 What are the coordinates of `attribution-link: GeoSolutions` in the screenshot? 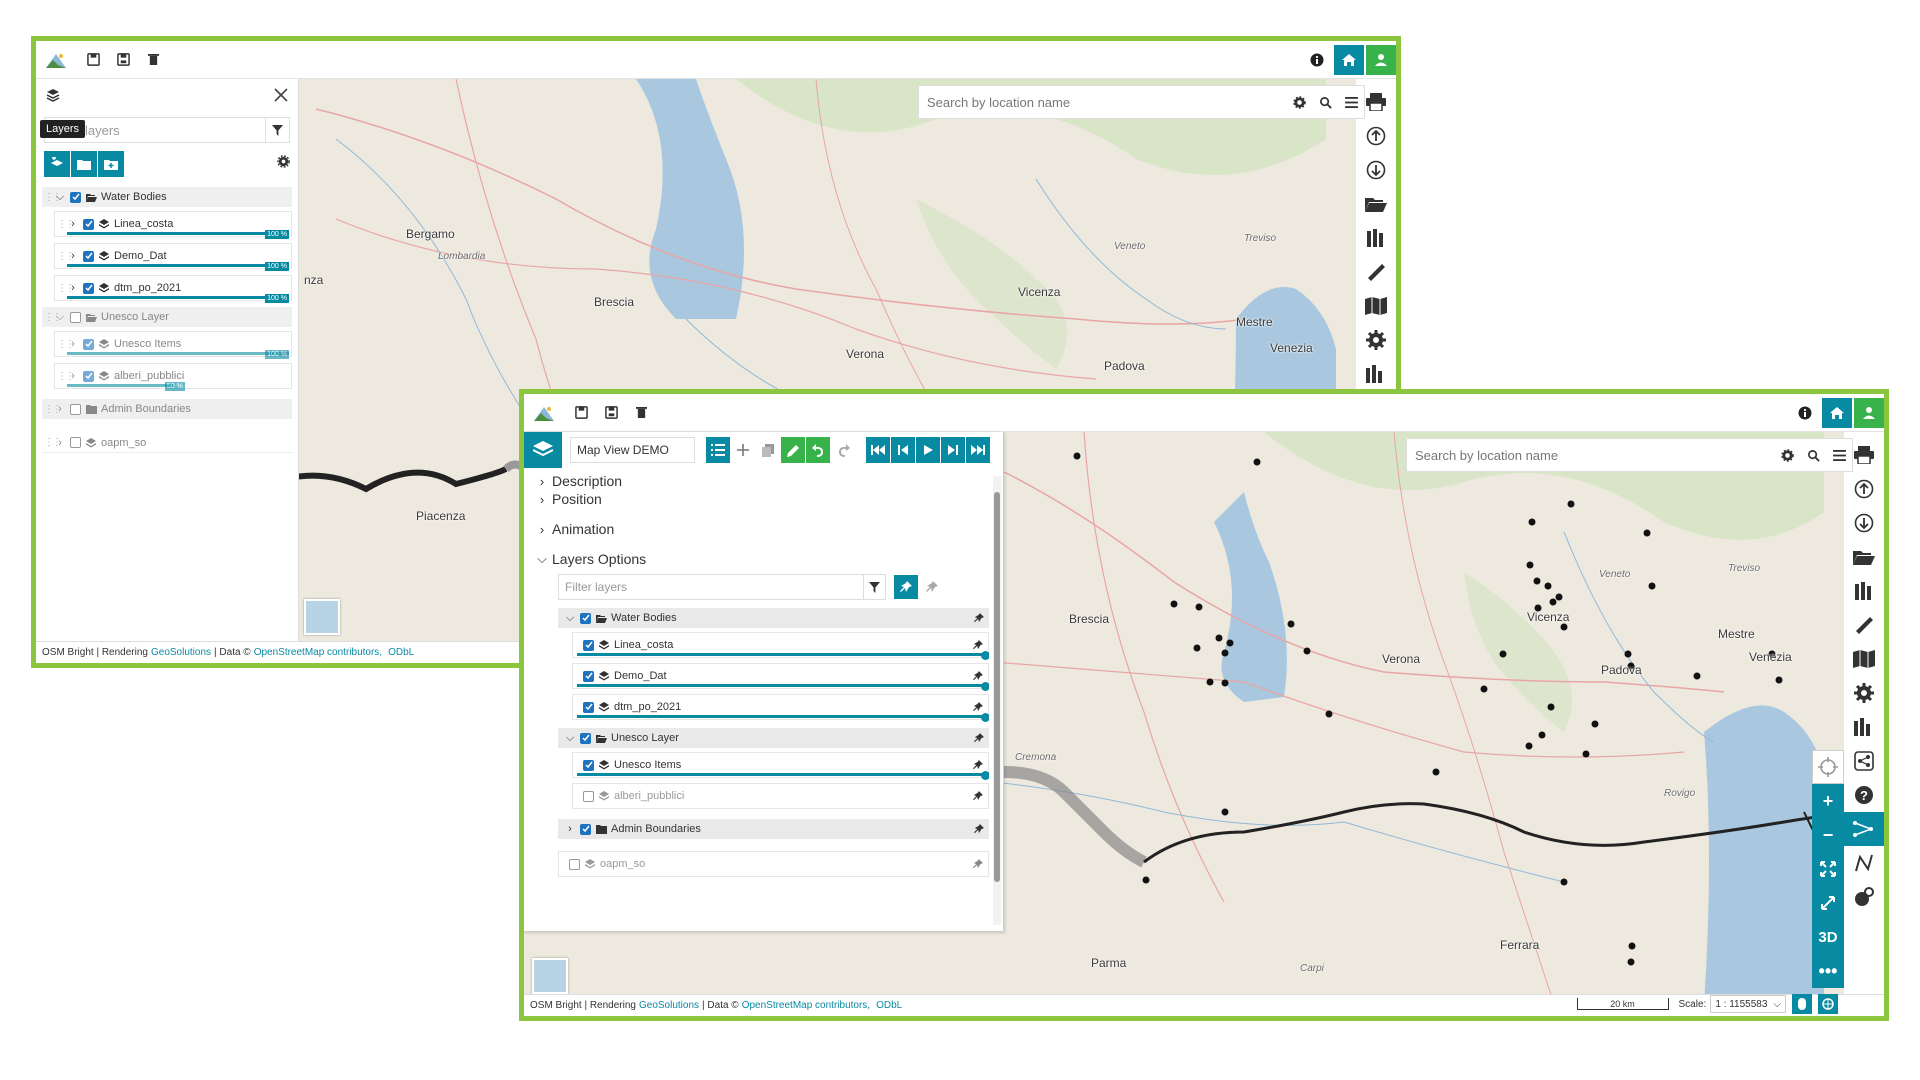 It's located at (181, 652).